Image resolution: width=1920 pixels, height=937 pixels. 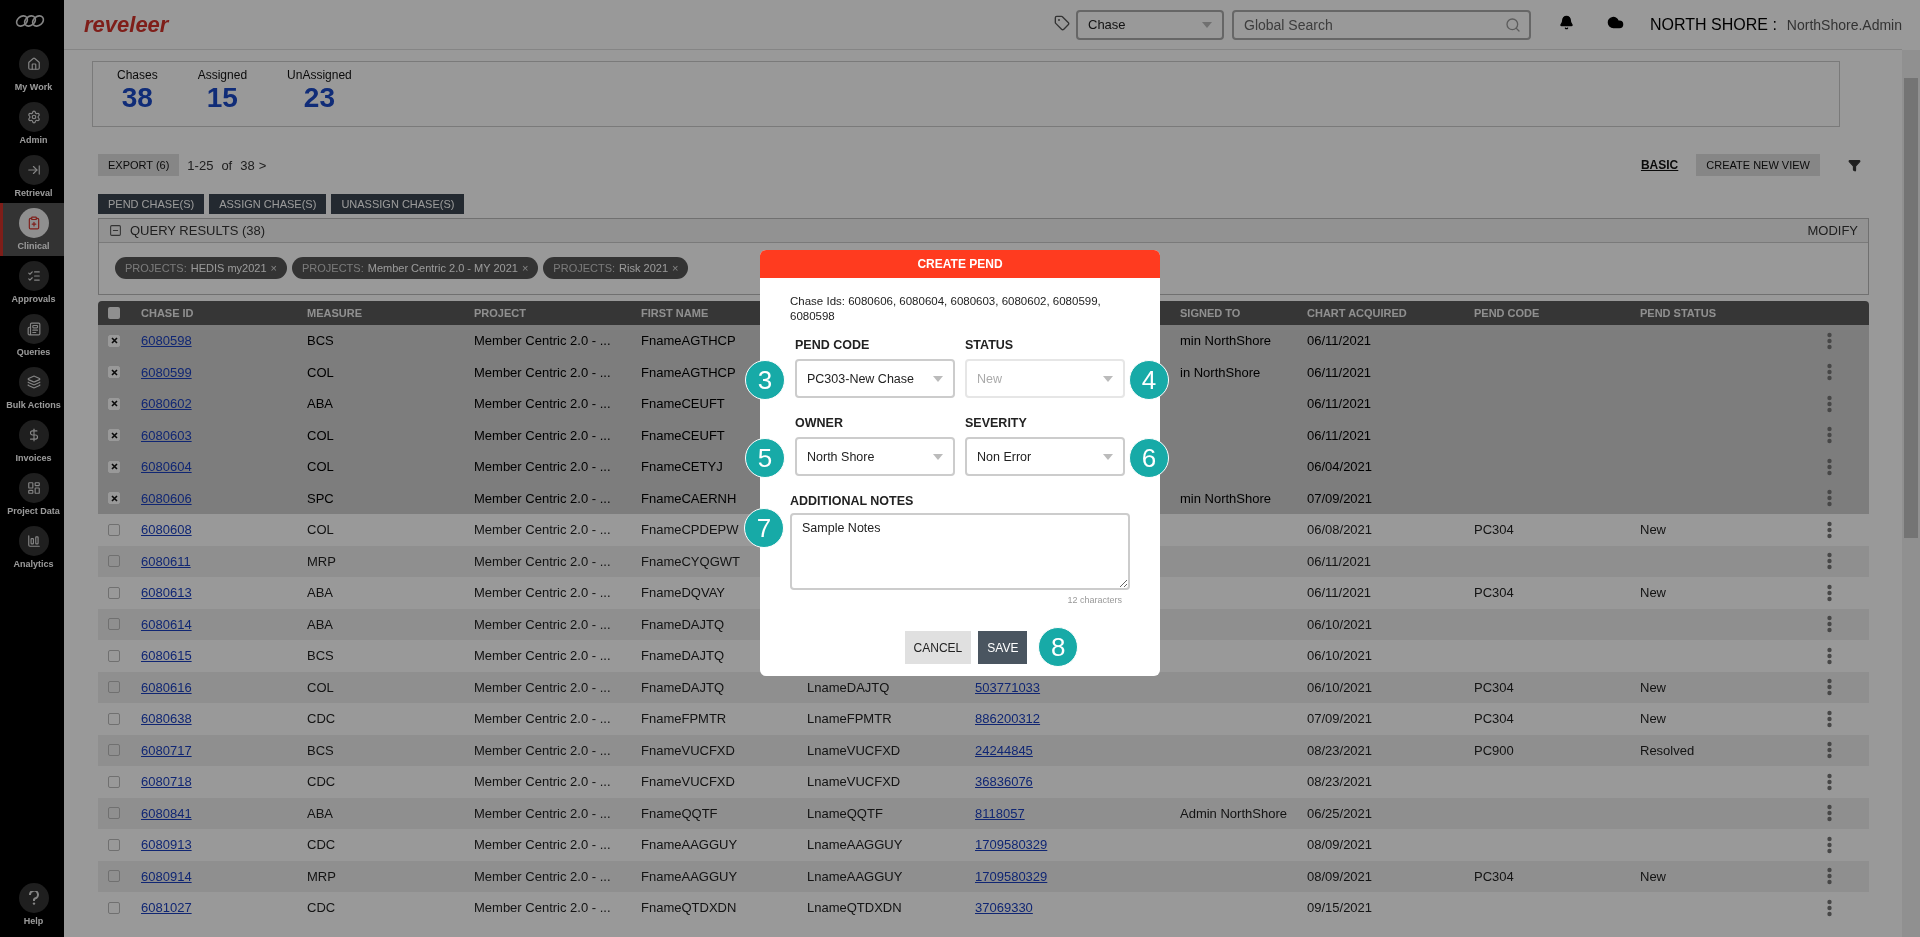 What do you see at coordinates (852, 501) in the screenshot?
I see `field-label: ADDITIONAL NOTES` at bounding box center [852, 501].